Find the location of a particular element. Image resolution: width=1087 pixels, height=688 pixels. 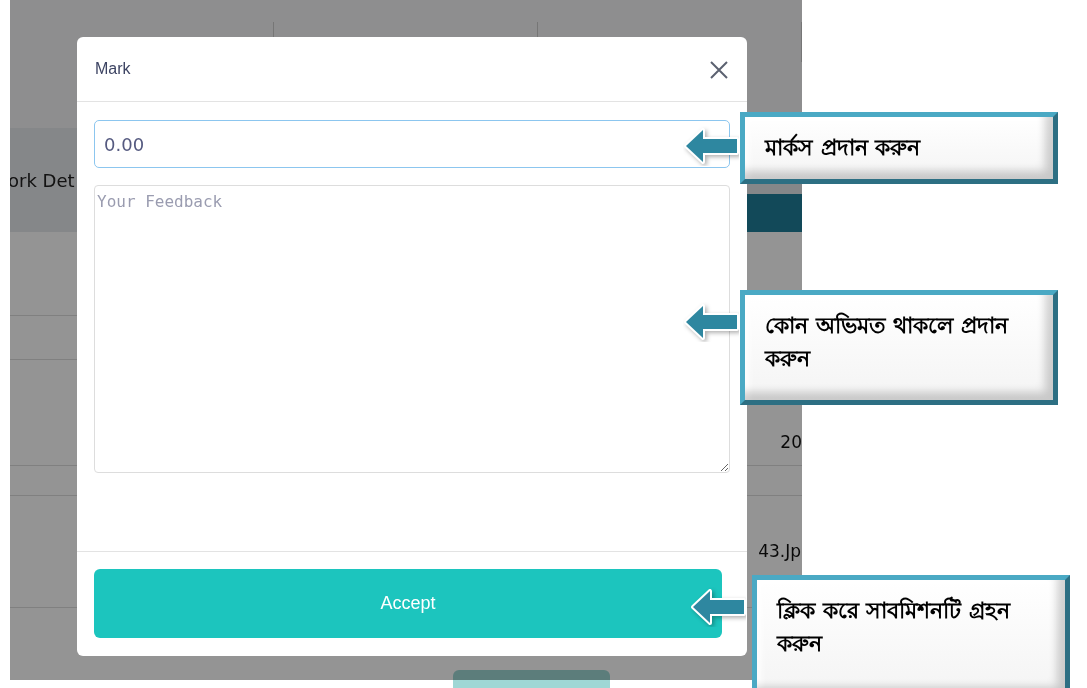

modal-title: Mark is located at coordinates (113, 69).